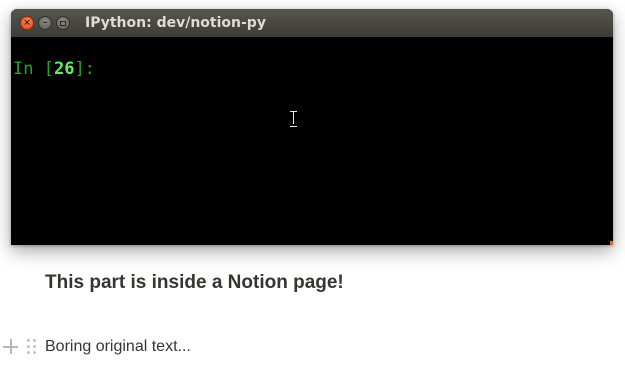 The width and height of the screenshot is (625, 375). I want to click on maximize-icon, so click(63, 23).